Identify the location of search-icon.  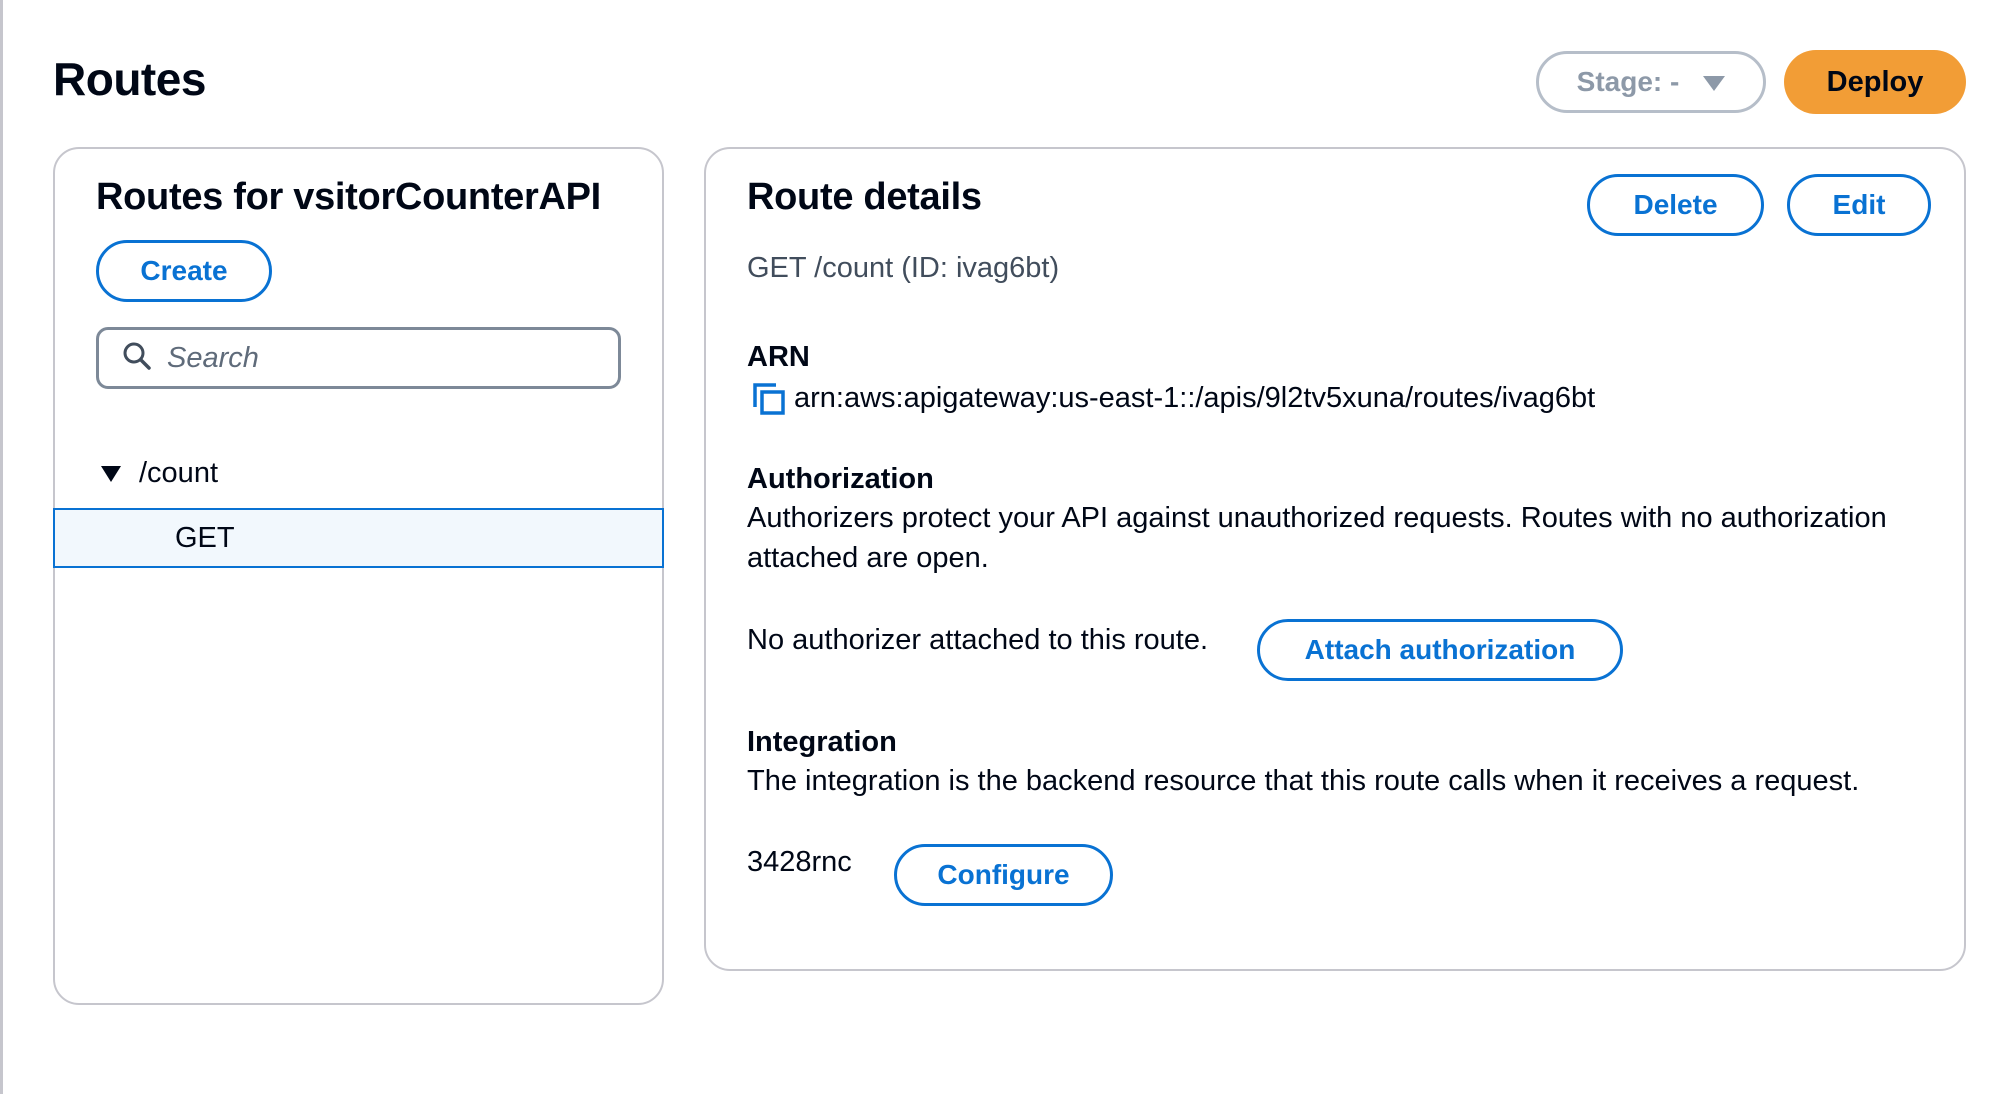
(137, 358).